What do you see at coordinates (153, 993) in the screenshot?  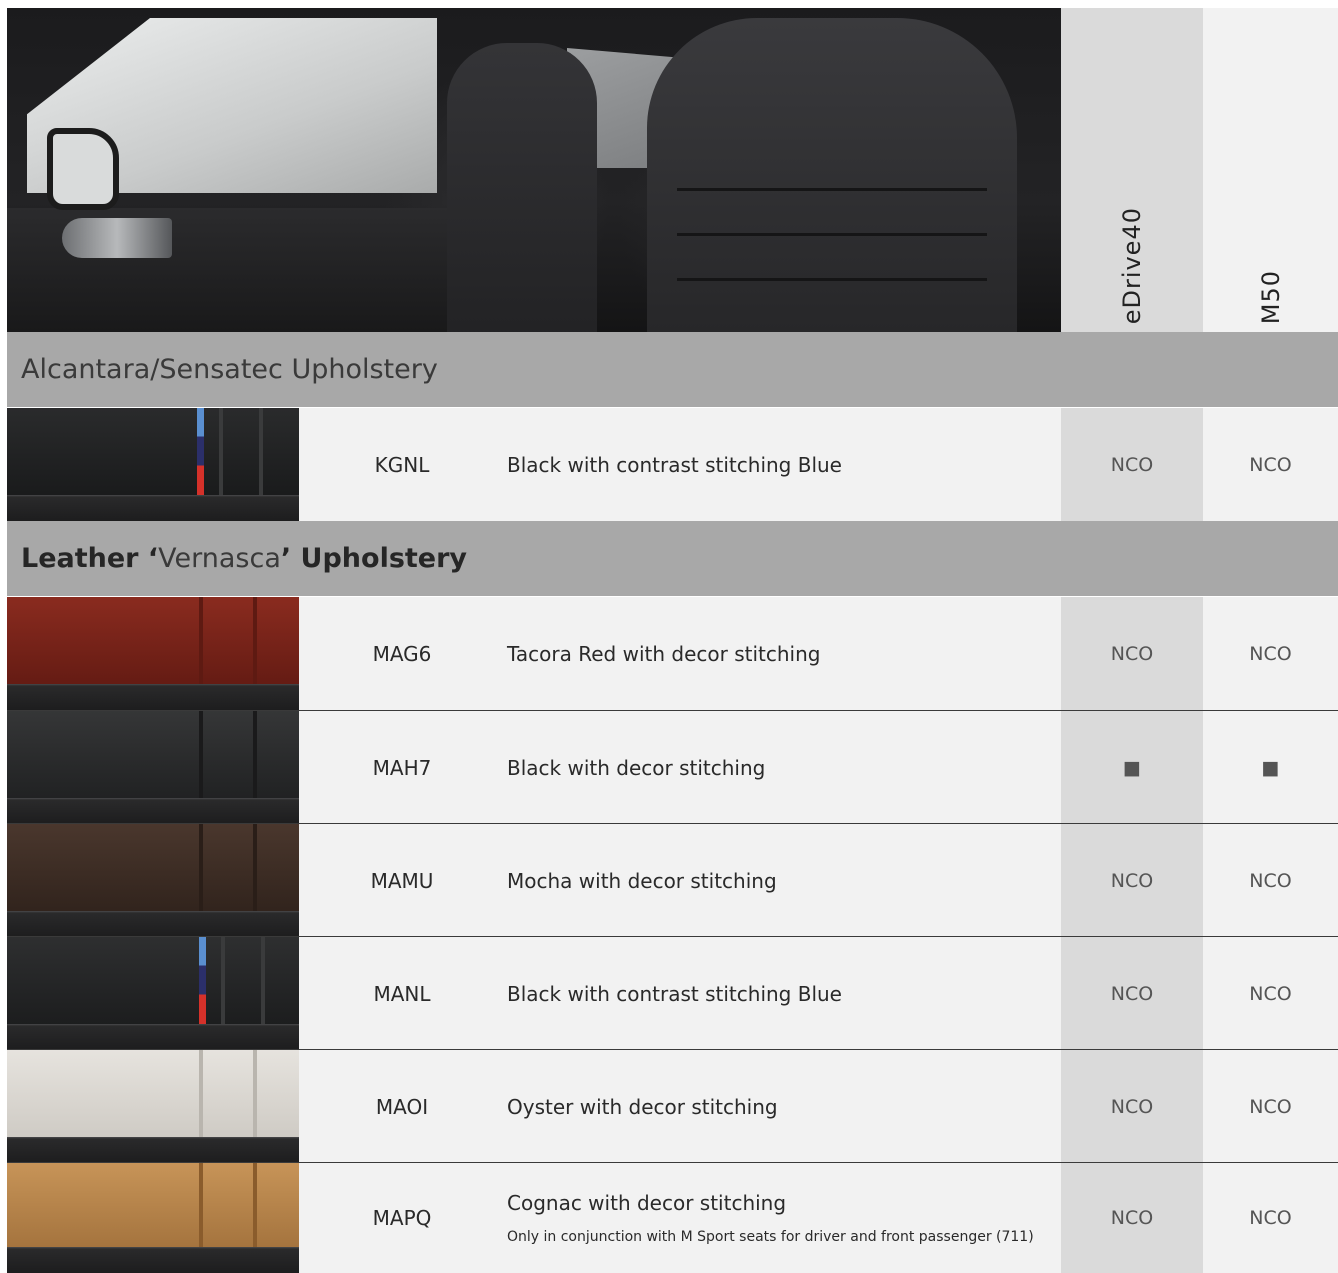 I see `swatch-manl` at bounding box center [153, 993].